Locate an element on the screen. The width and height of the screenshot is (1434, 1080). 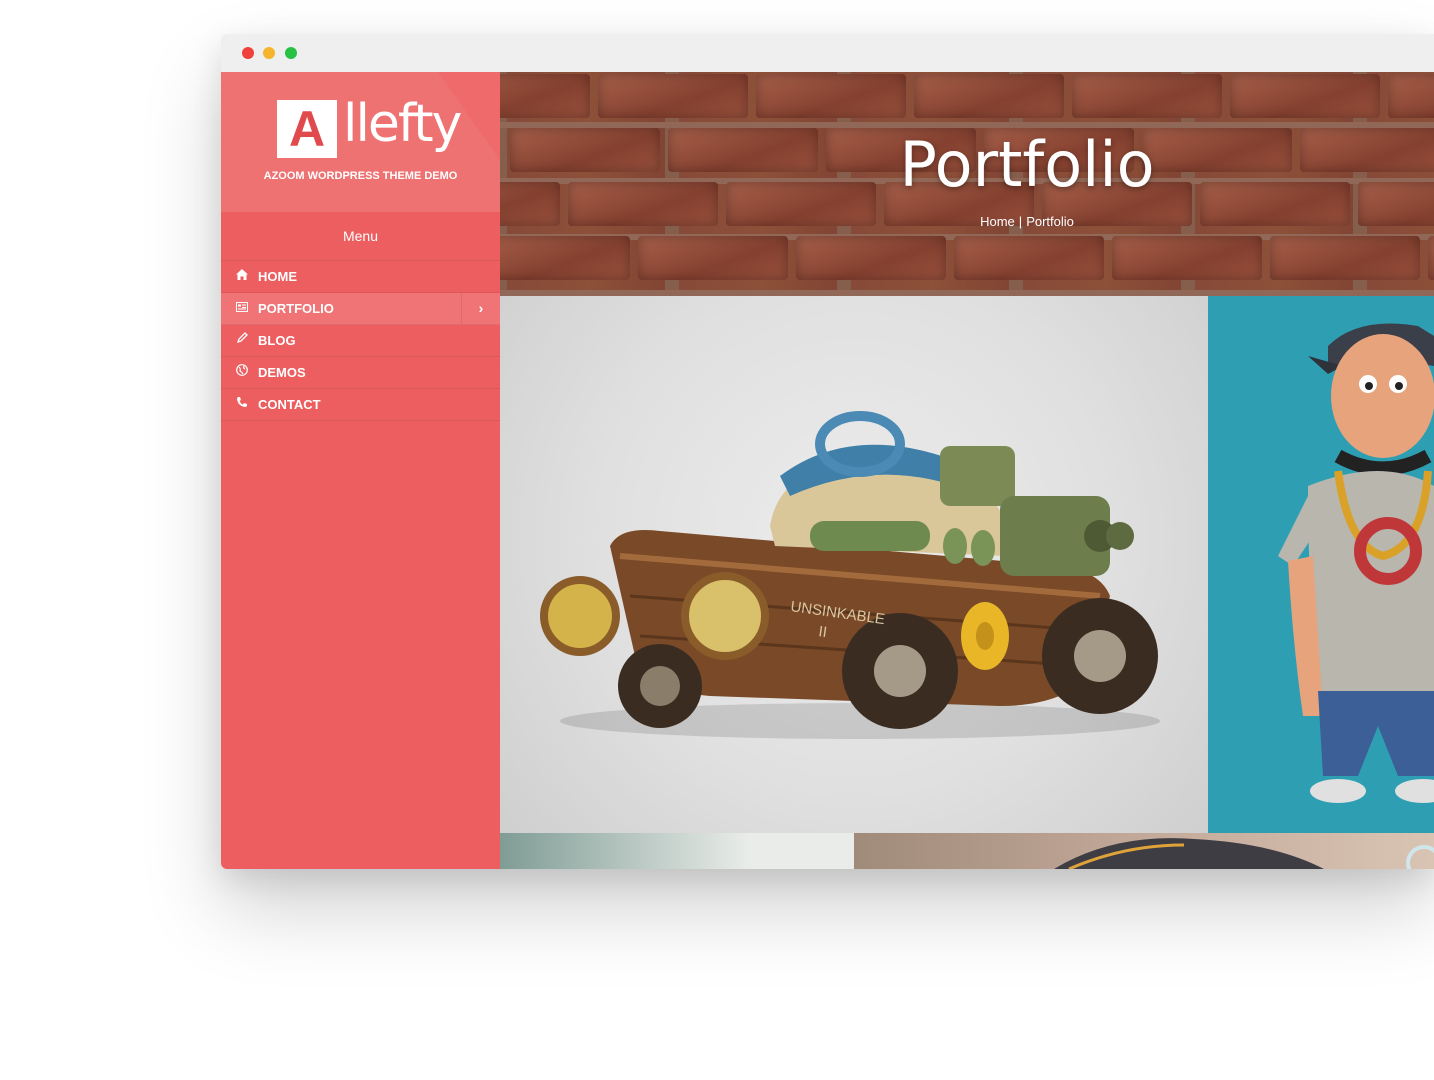
home-icon is located at coordinates (242, 276).